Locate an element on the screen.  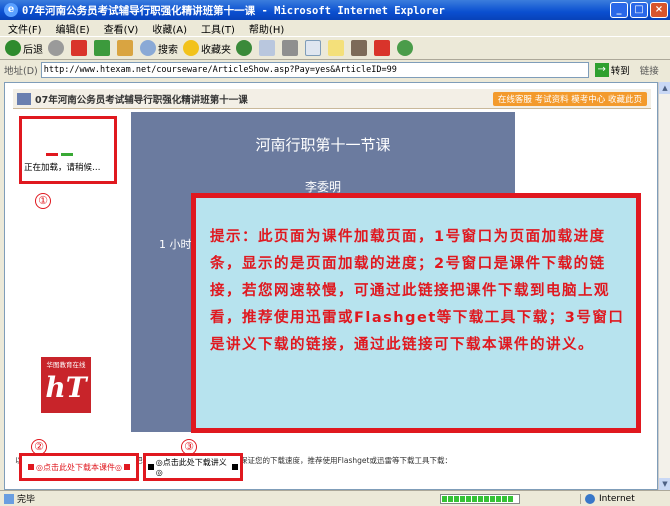
page-title: 07年河南公务员考试辅导行职强化精讲班第十一课 is located at coordinates (141, 100).